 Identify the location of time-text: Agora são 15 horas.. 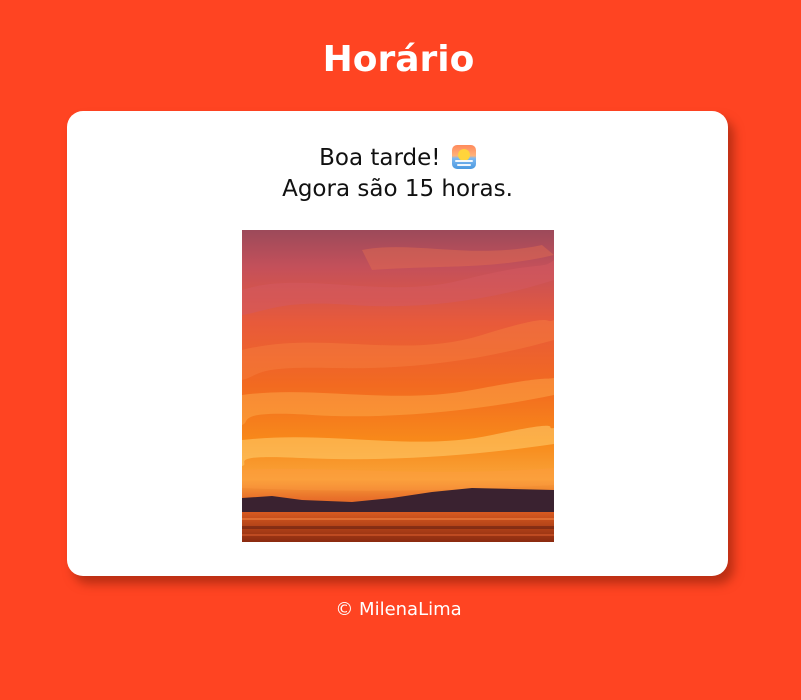
(397, 189).